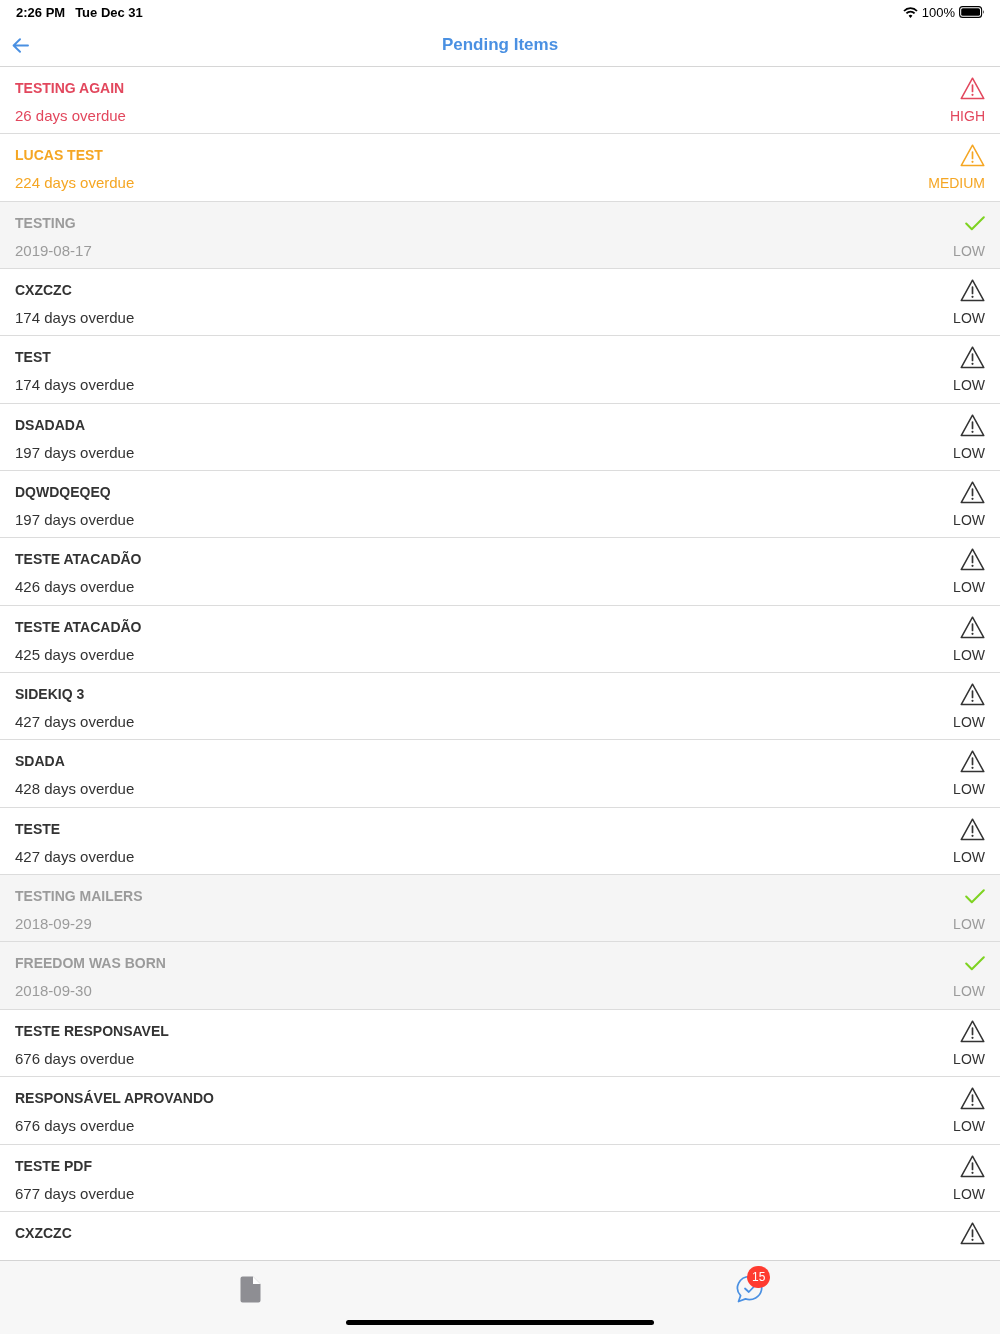  Describe the element at coordinates (972, 12) in the screenshot. I see `battery-icon` at that location.